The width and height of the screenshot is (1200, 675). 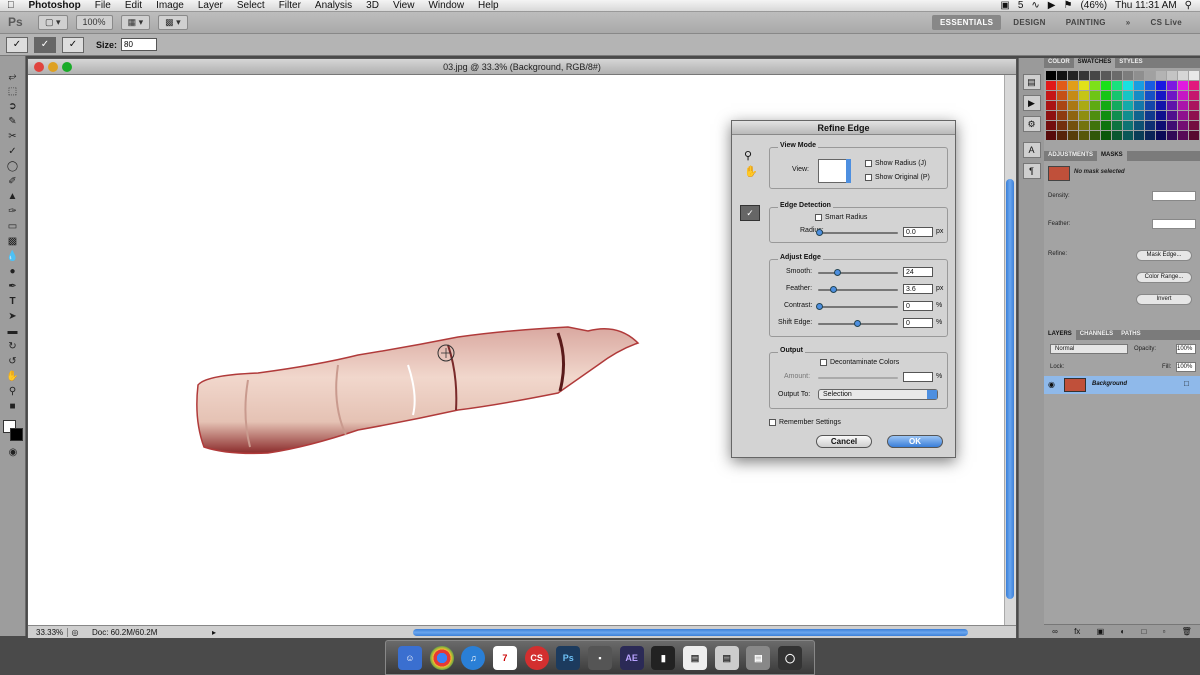 What do you see at coordinates (1060, 335) in the screenshot?
I see `tab-layers: LAYERS` at bounding box center [1060, 335].